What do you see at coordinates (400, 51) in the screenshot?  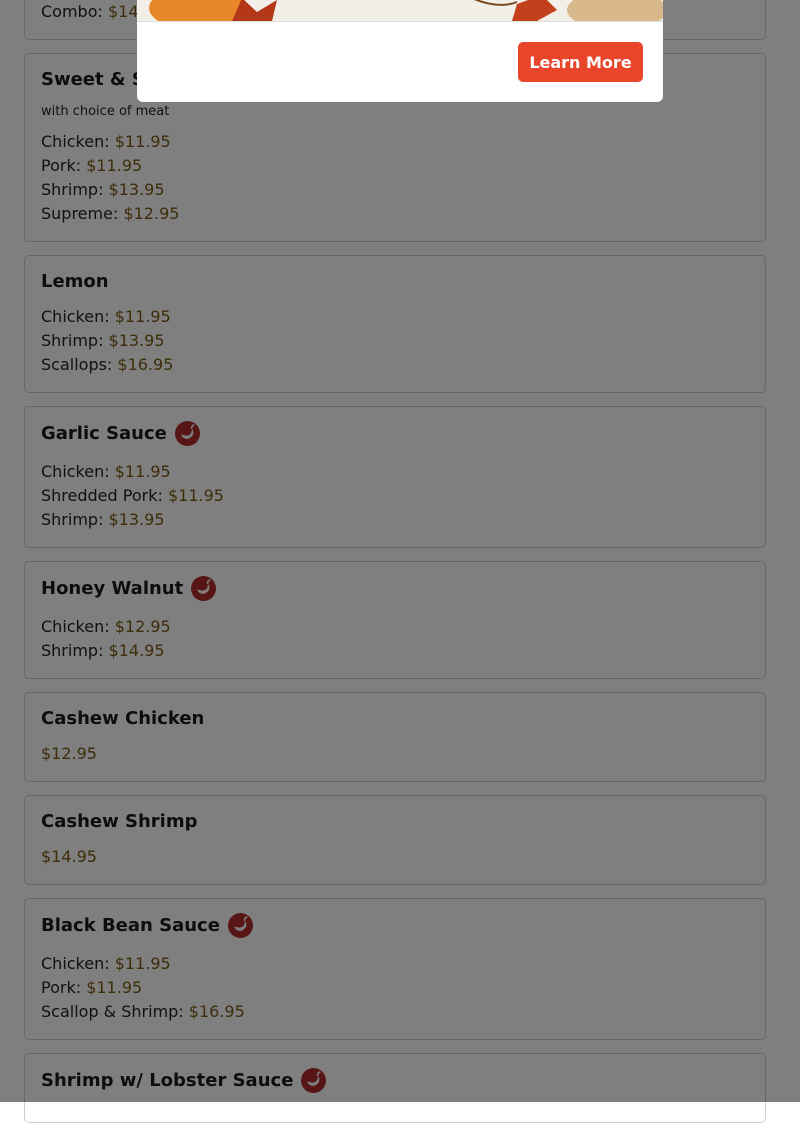 I see `promo-modal: Learn More` at bounding box center [400, 51].